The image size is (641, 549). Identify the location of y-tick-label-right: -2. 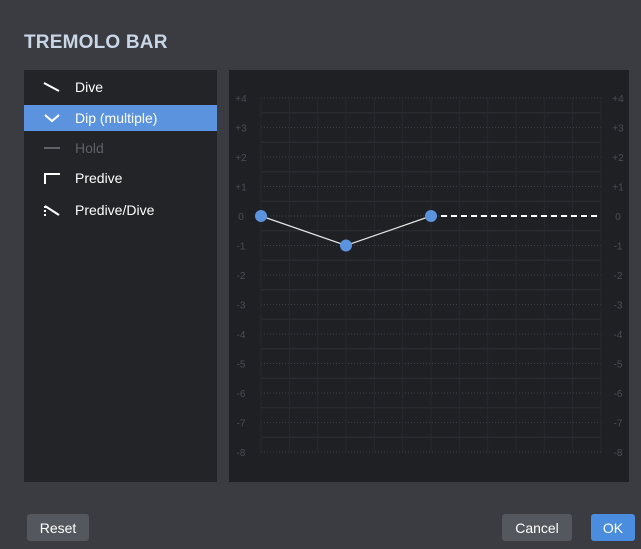
(618, 276).